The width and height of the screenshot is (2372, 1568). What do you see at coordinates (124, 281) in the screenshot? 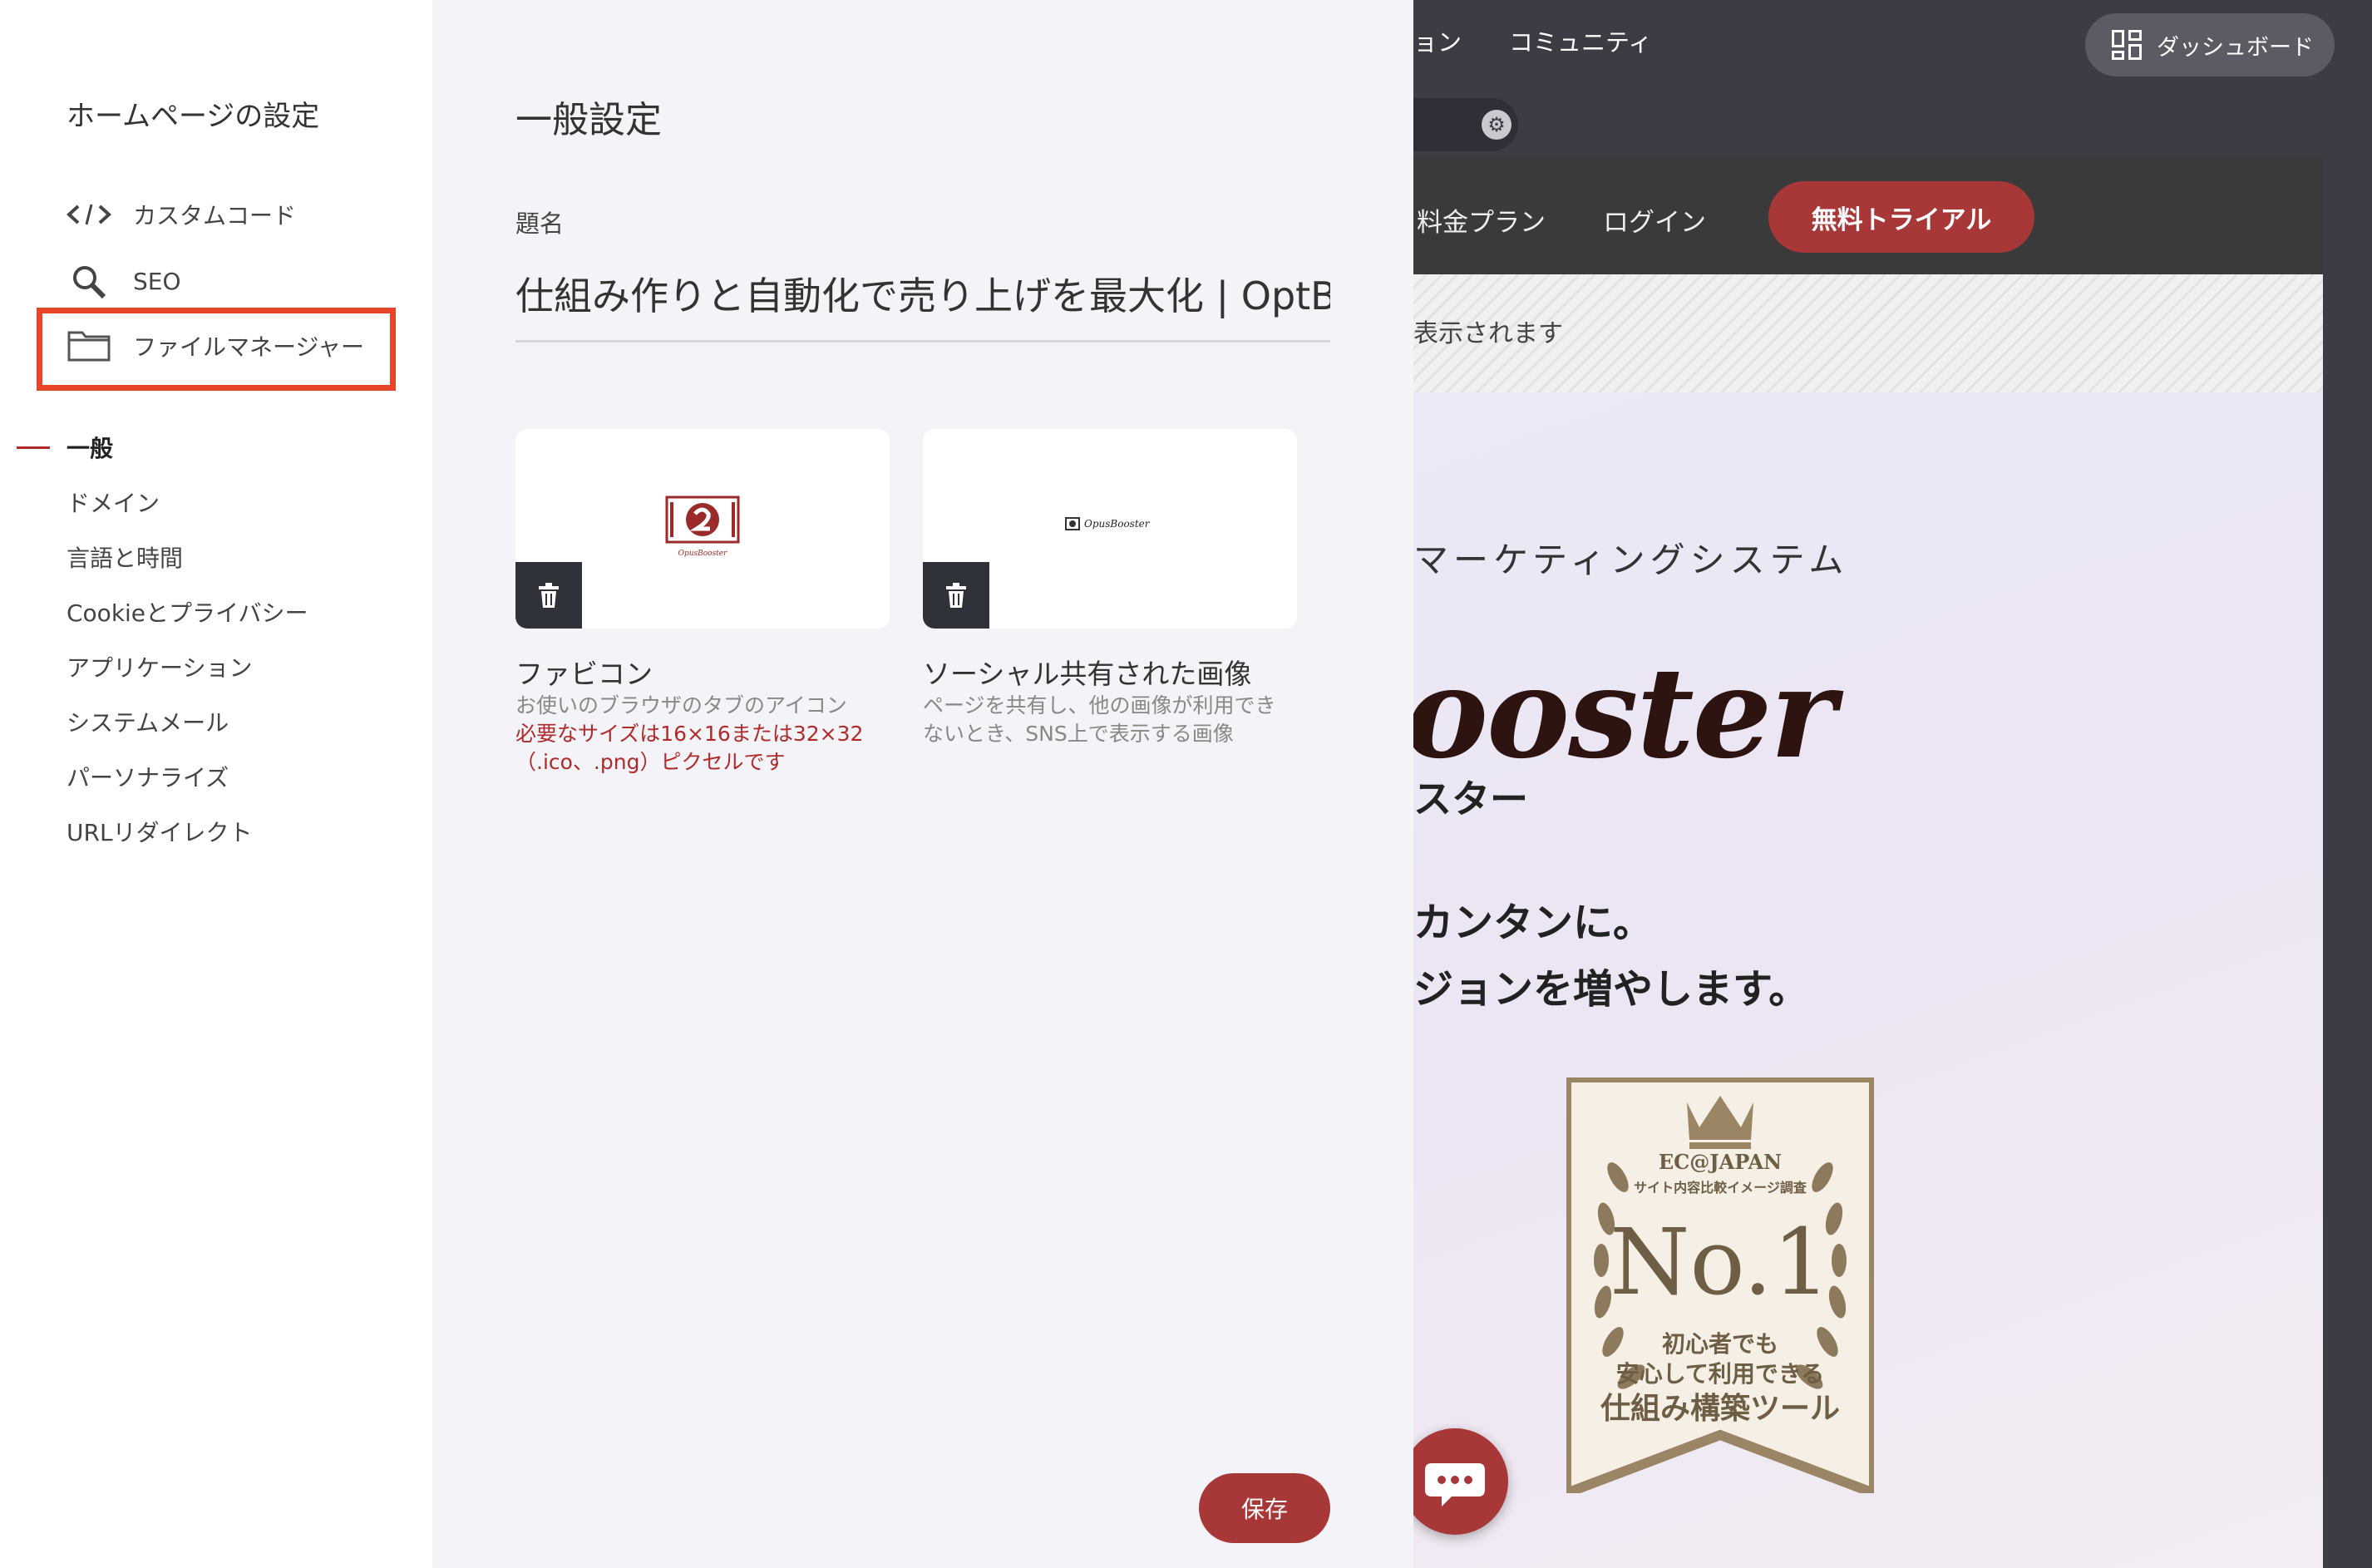
I see `sidebar-tool-seo: SEO` at bounding box center [124, 281].